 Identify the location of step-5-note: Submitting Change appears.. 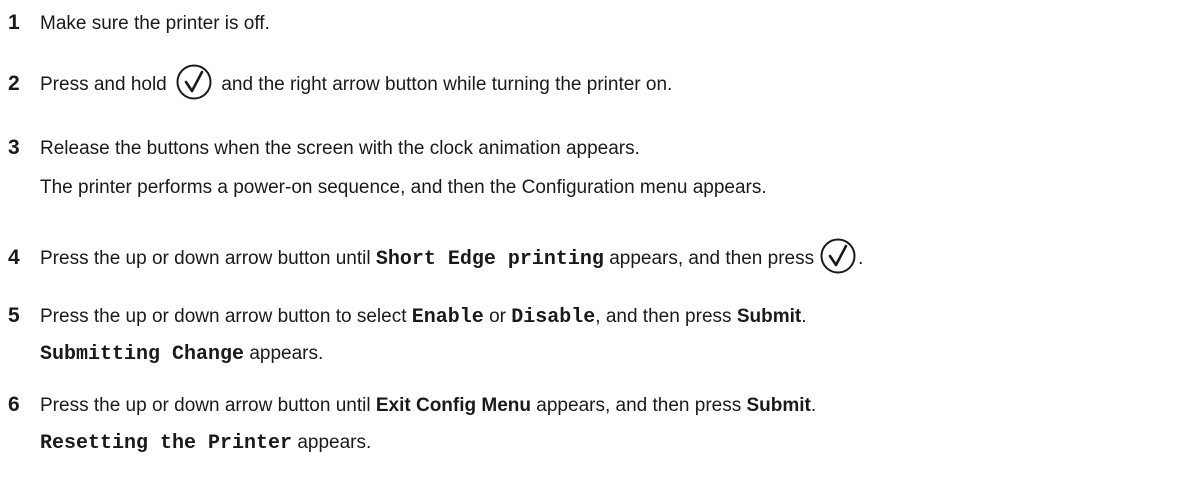
(181, 354).